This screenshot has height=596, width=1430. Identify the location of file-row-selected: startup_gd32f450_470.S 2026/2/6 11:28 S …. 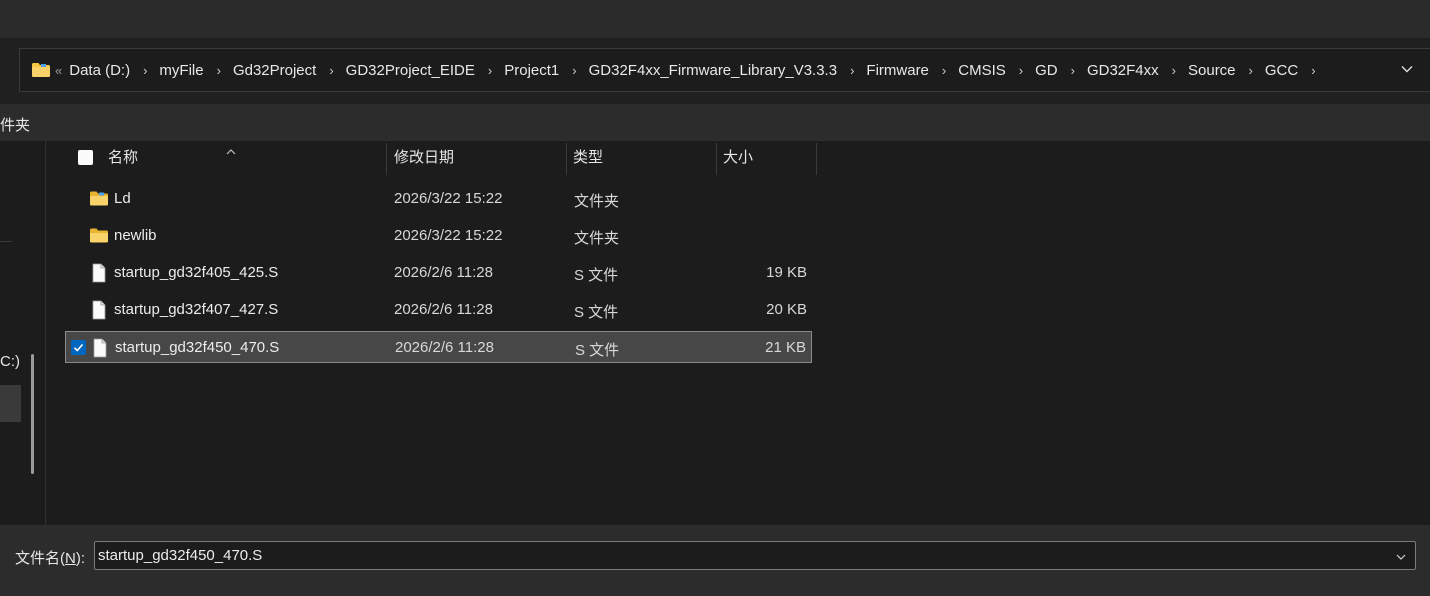
(438, 347).